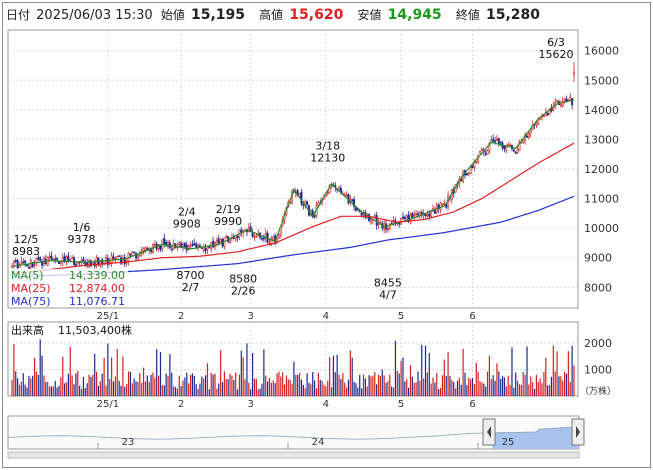 Image resolution: width=653 pixels, height=470 pixels. Describe the element at coordinates (181, 316) in the screenshot. I see `x-tick-label-price: 2` at that location.